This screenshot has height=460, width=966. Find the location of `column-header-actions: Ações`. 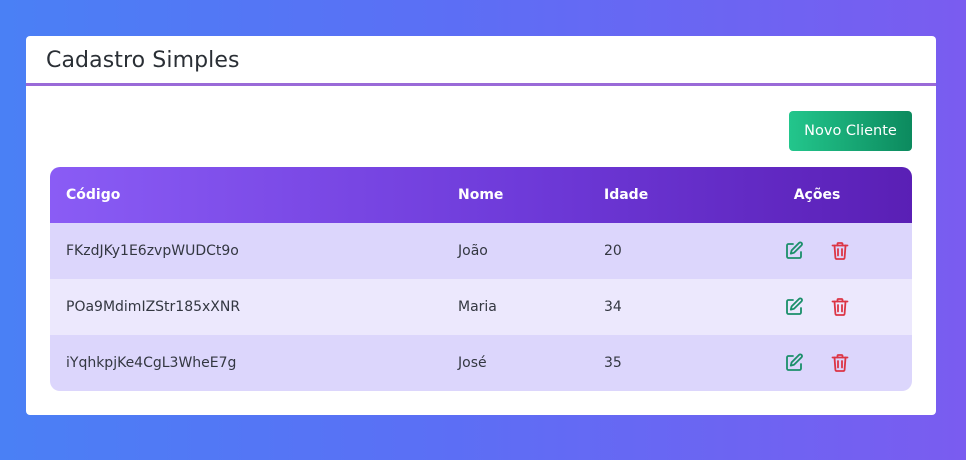

column-header-actions: Ações is located at coordinates (817, 195).